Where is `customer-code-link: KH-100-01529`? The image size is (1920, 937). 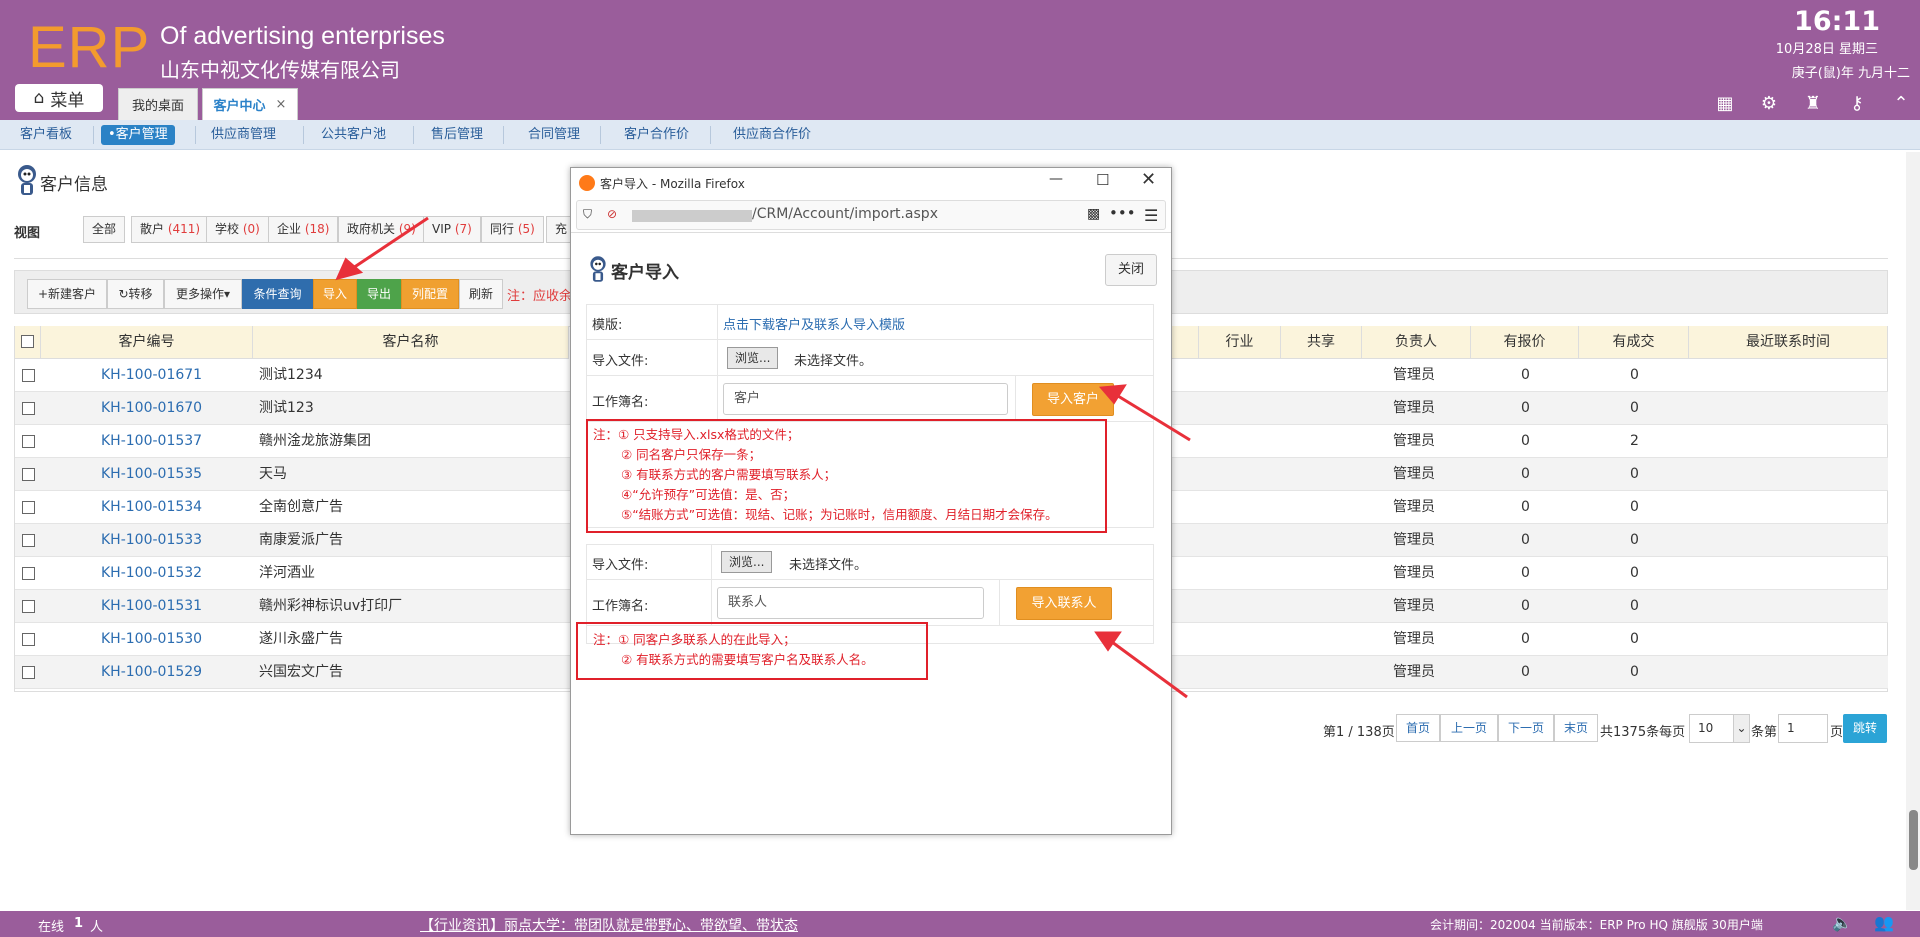 customer-code-link: KH-100-01529 is located at coordinates (151, 672).